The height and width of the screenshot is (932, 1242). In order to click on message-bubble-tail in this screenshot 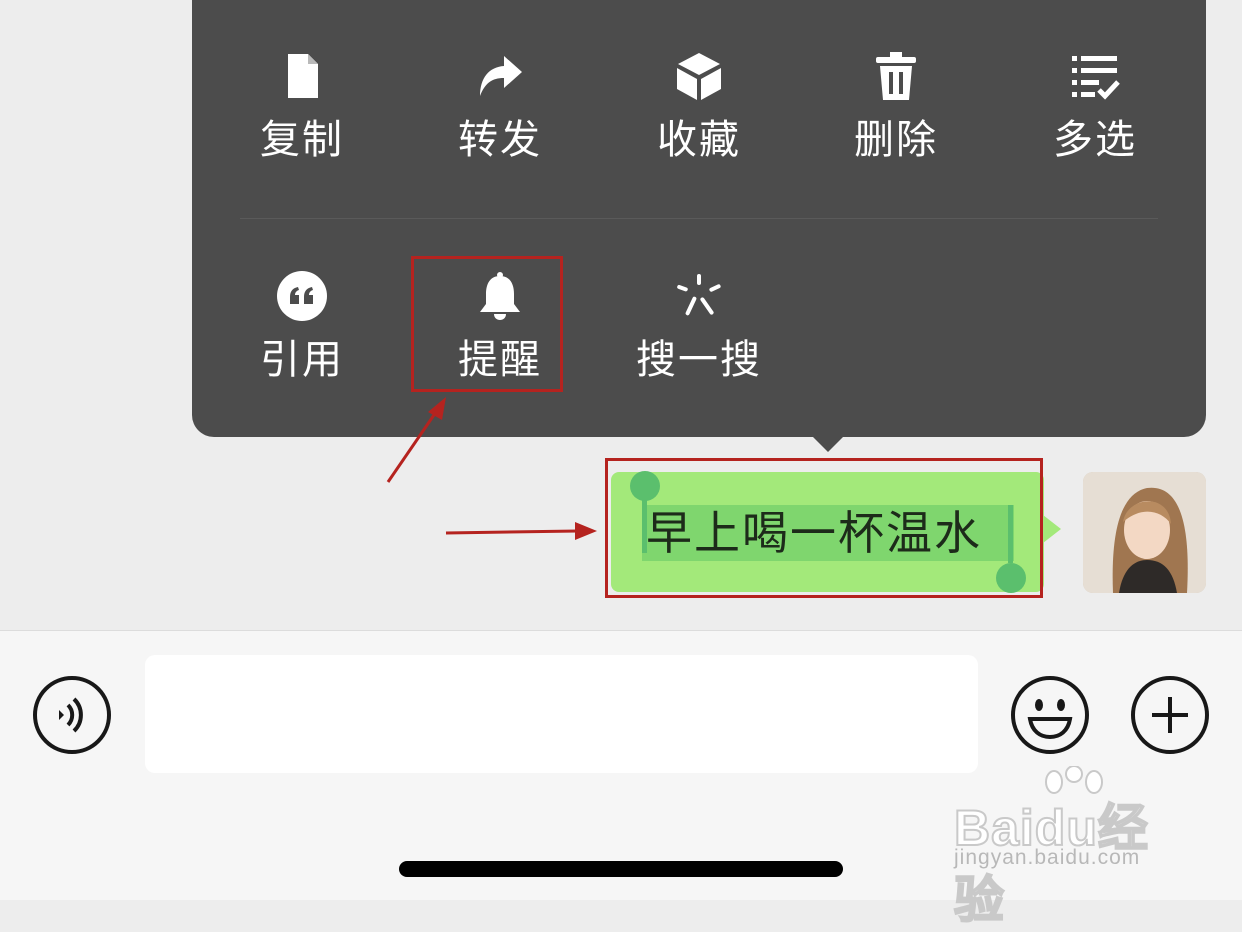, I will do `click(1052, 529)`.